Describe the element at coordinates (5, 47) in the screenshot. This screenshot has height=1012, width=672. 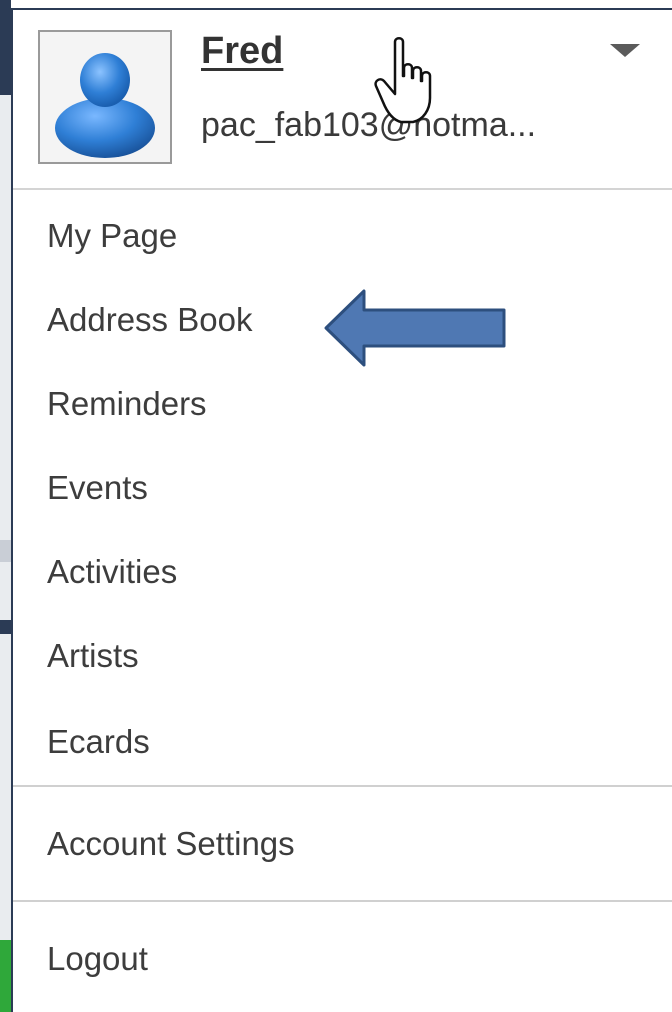
I see `background-header-bar` at that location.